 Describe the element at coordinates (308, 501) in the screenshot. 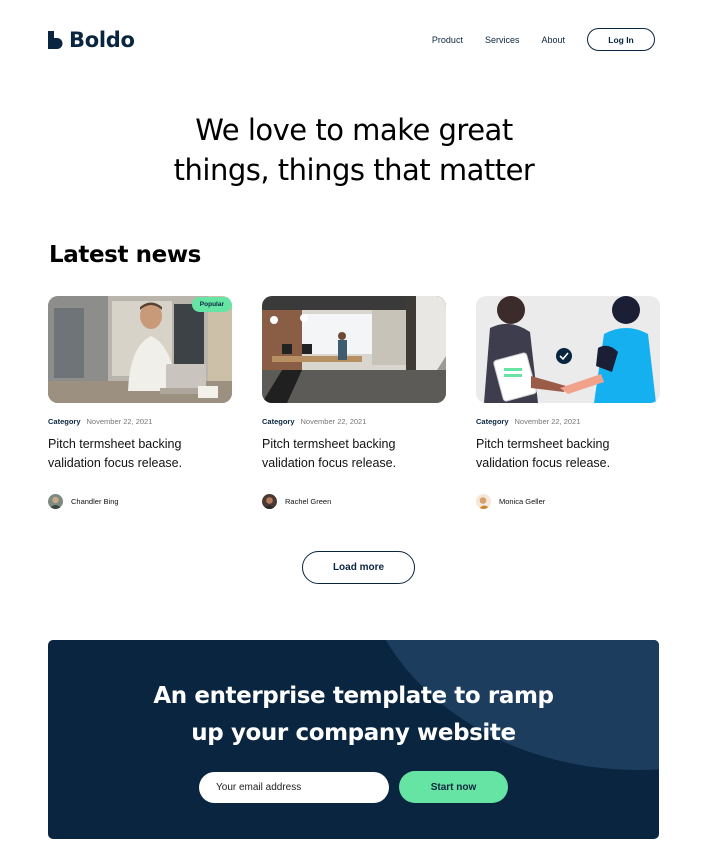

I see `author-name: Rachel Green` at that location.